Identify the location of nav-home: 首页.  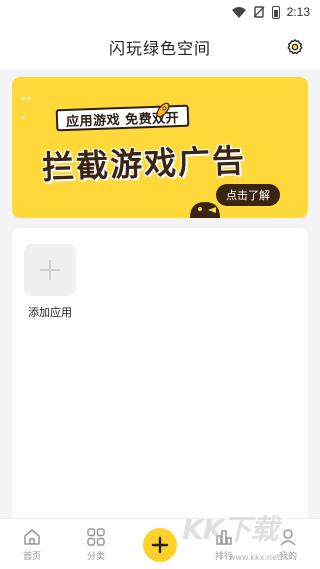
(32, 544).